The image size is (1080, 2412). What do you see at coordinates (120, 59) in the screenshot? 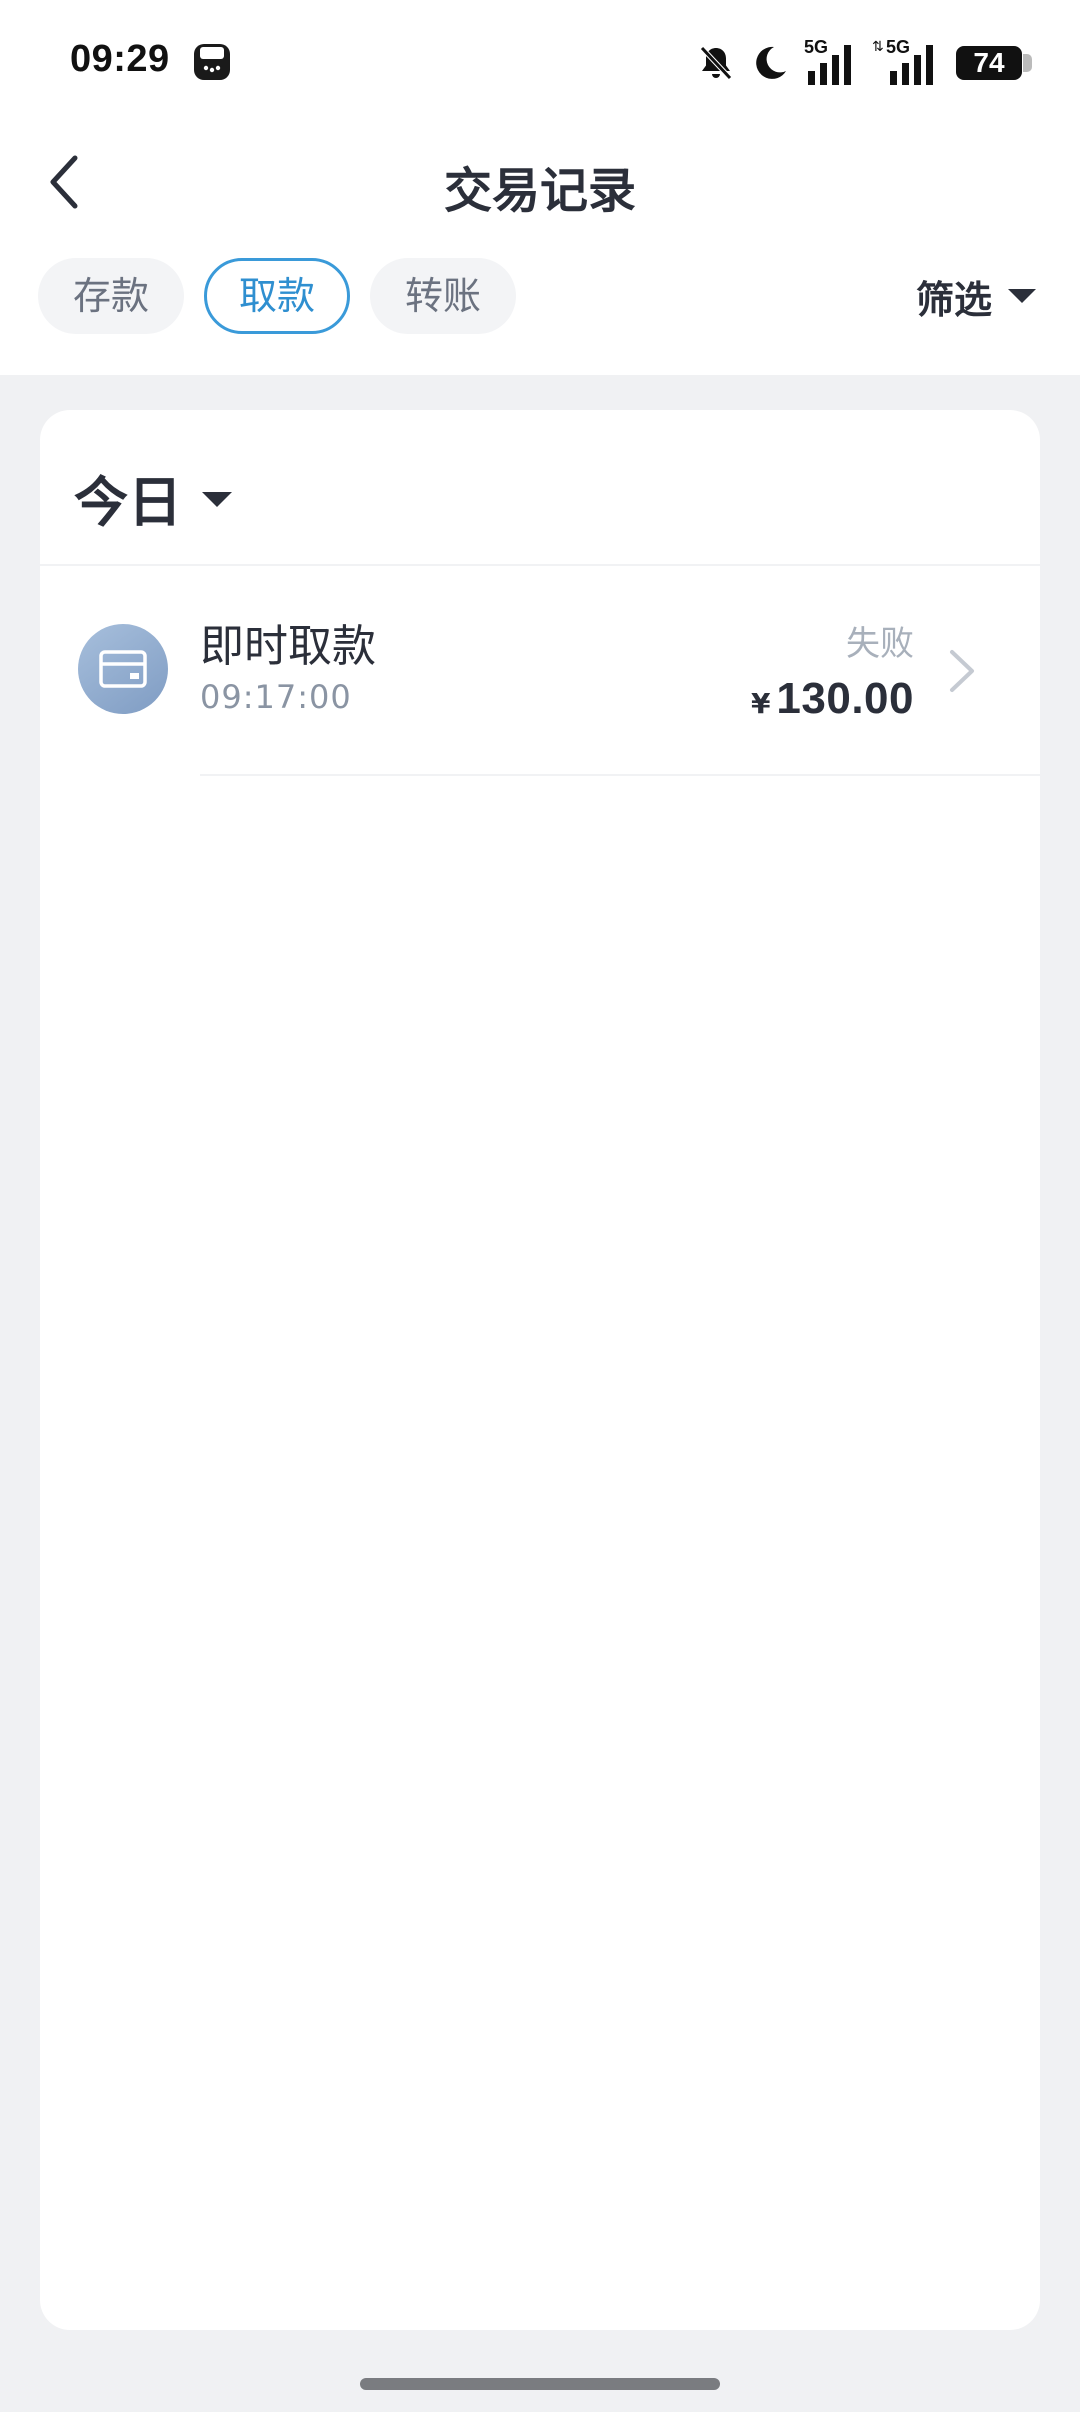
I see `status-time: 09:29` at bounding box center [120, 59].